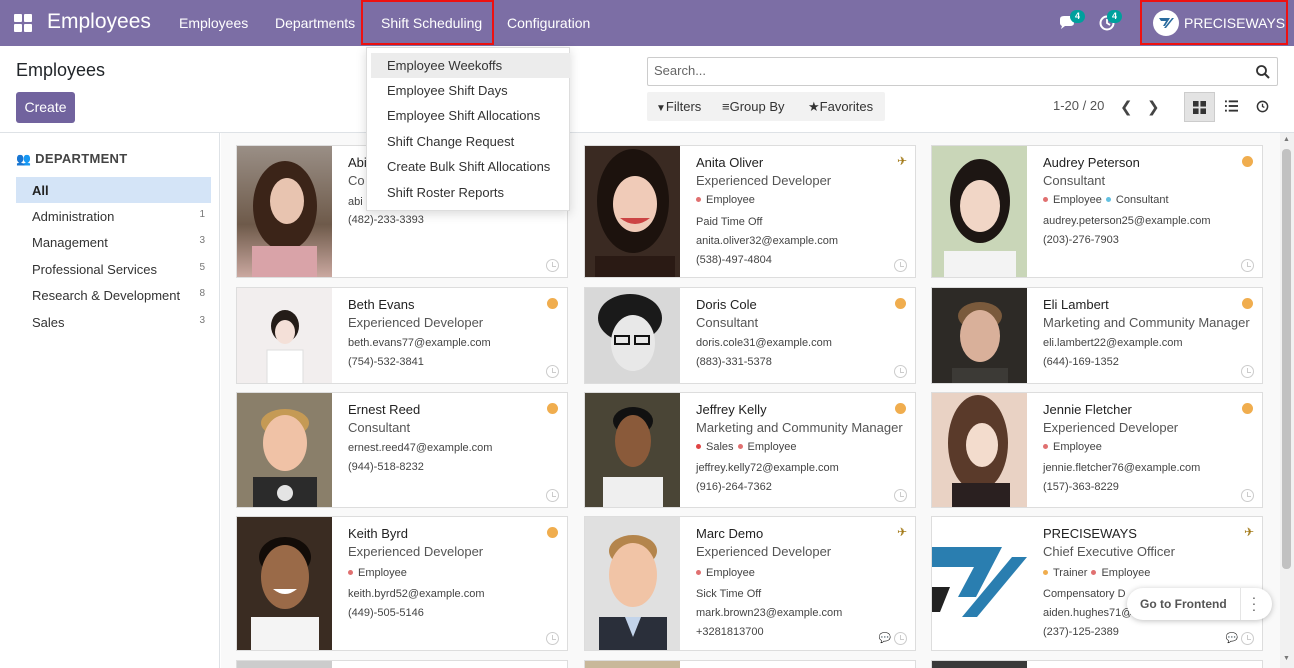 This screenshot has height=668, width=1294. What do you see at coordinates (1065, 573) in the screenshot?
I see `tag-trainer: Trainer` at bounding box center [1065, 573].